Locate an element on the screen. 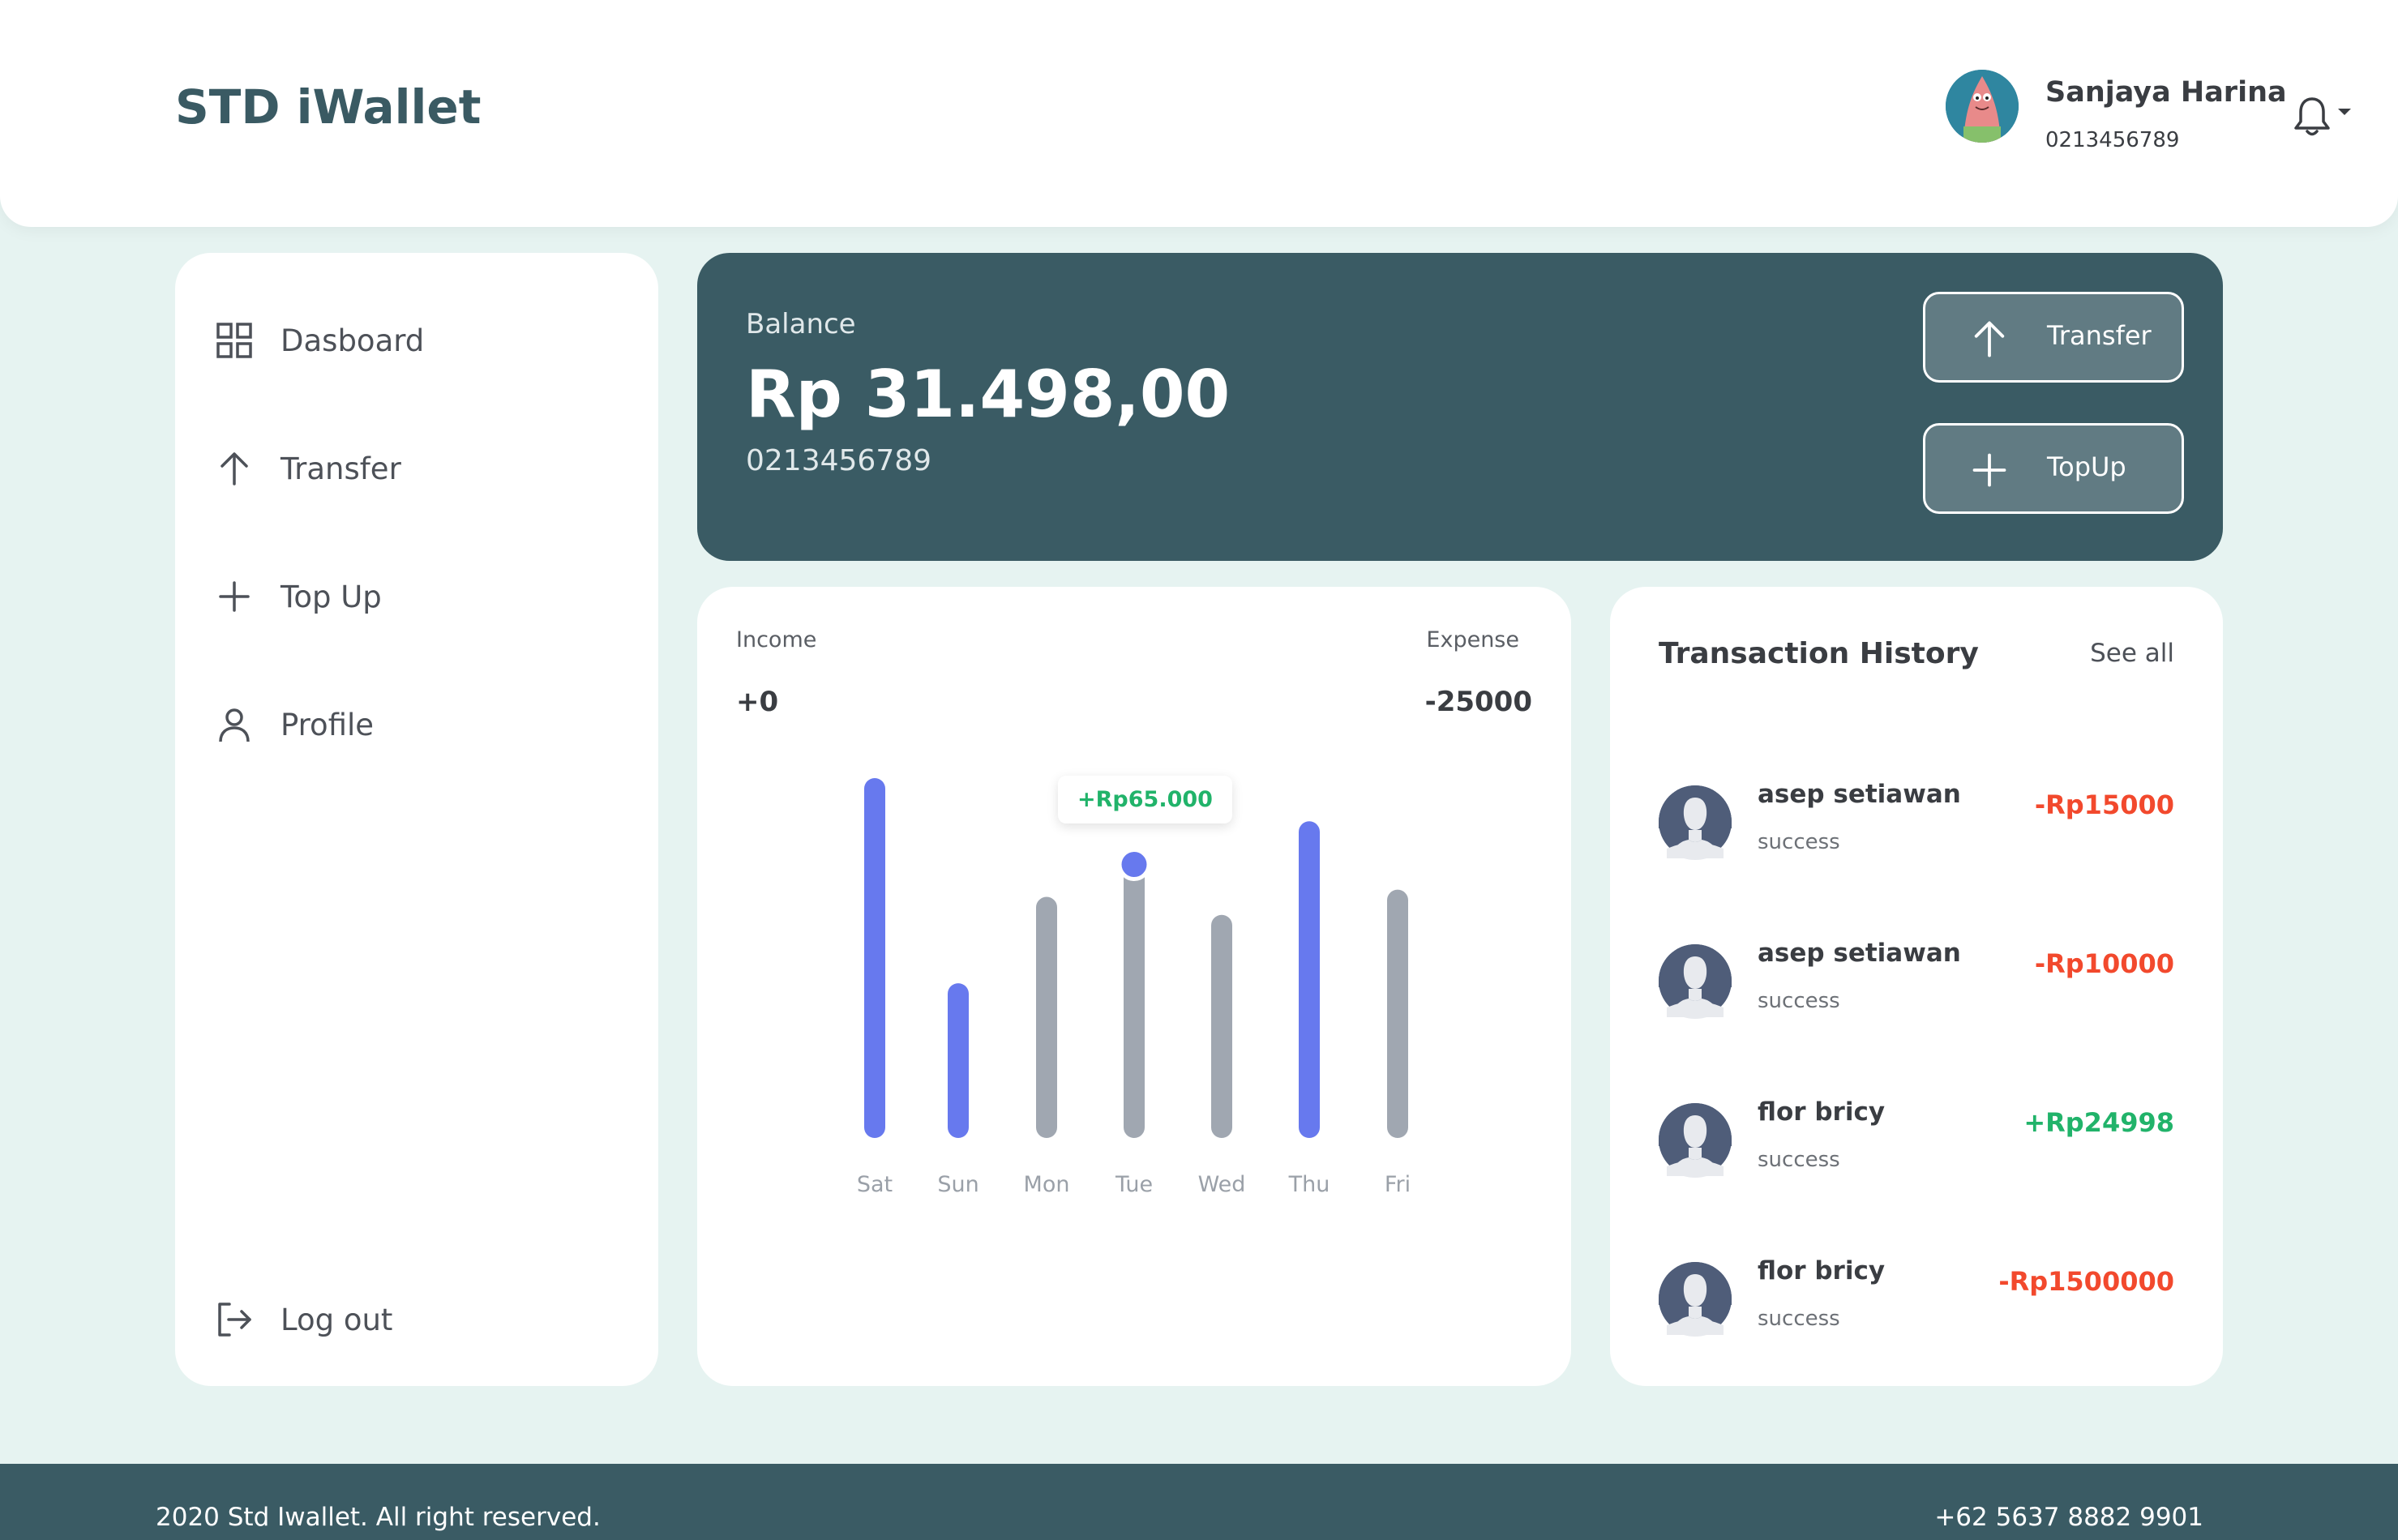  weekly-bar-chart: Sat Sun Mon Tue Wed Thu Fri is located at coordinates (1134, 987).